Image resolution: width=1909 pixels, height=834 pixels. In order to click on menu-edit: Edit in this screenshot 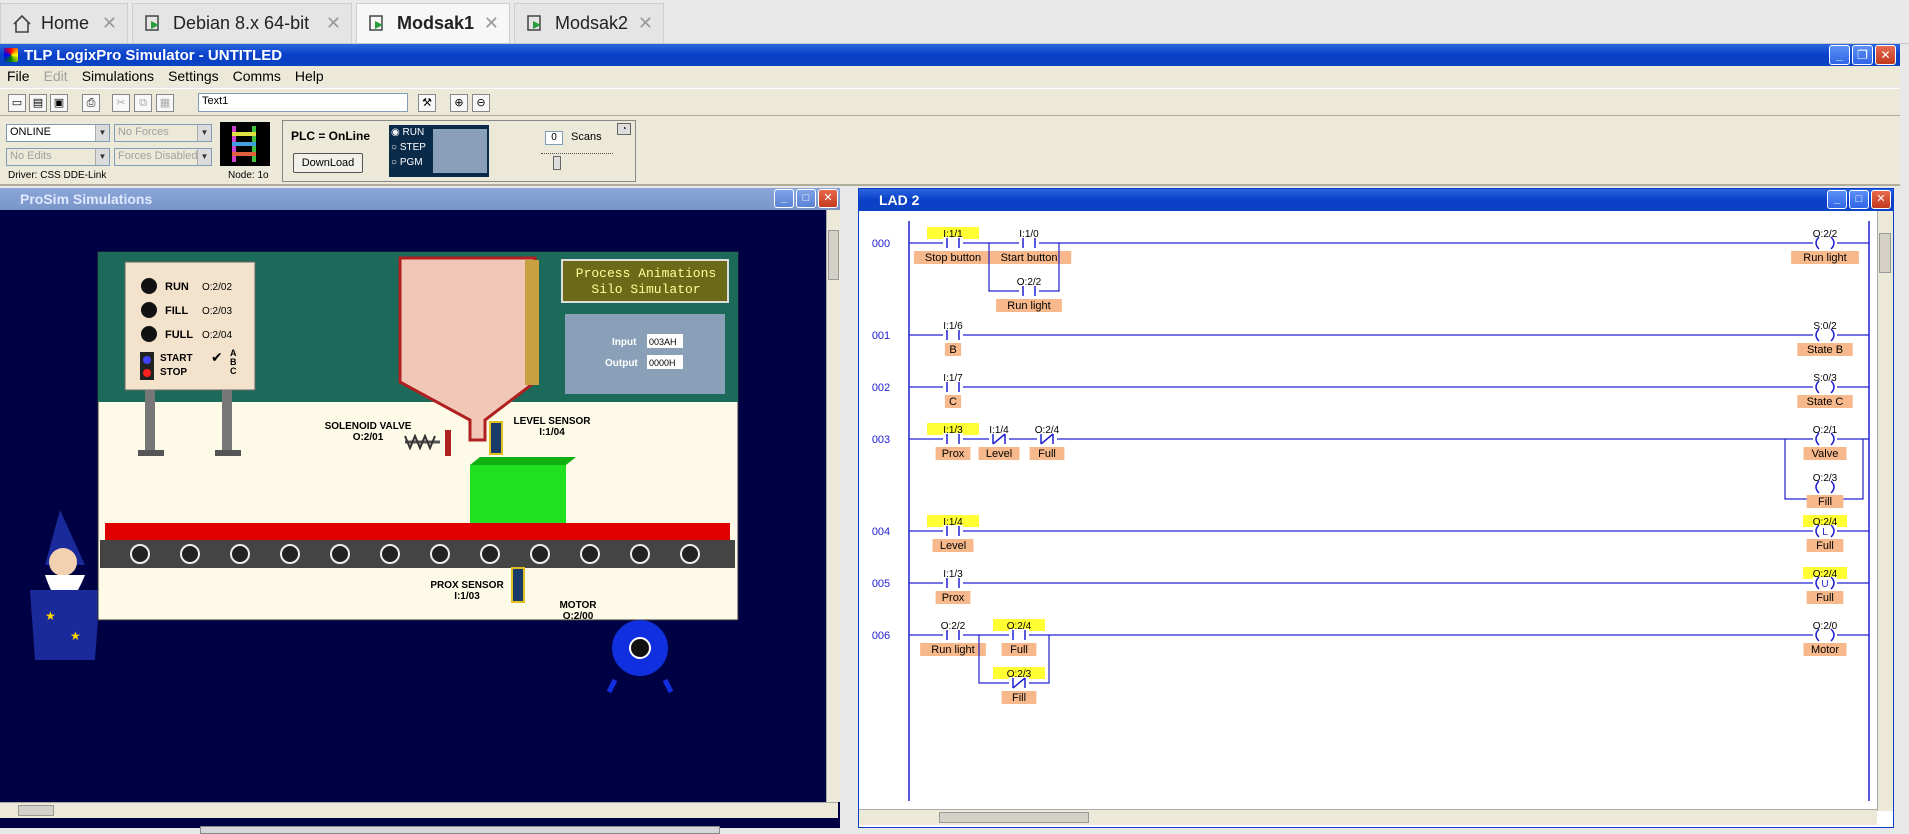, I will do `click(56, 76)`.